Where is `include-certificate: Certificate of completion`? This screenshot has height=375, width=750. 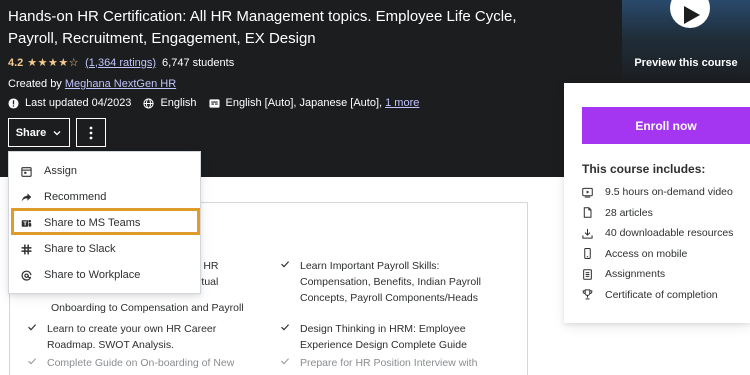
include-certificate: Certificate of completion is located at coordinates (657, 295).